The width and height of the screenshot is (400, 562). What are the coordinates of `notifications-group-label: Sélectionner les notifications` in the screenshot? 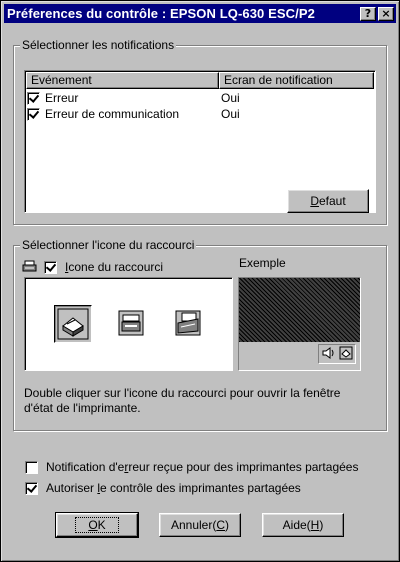 It's located at (98, 45).